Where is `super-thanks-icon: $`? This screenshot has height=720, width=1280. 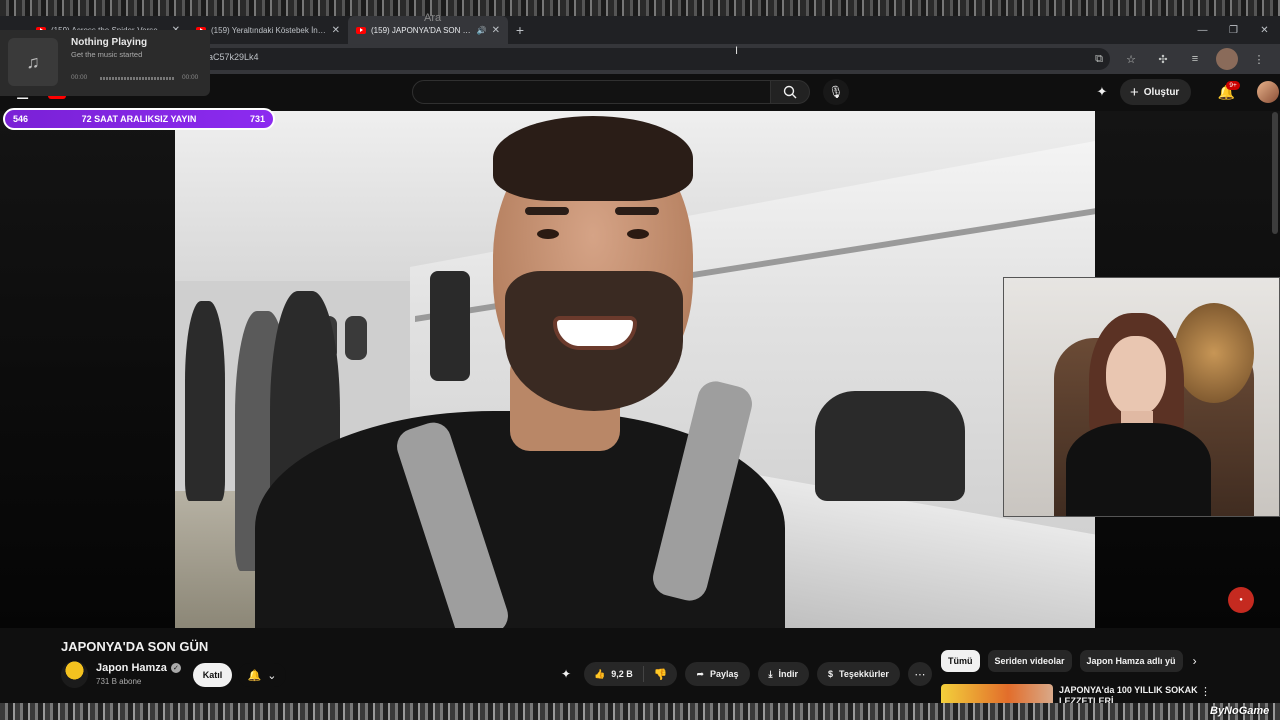 super-thanks-icon: $ is located at coordinates (831, 674).